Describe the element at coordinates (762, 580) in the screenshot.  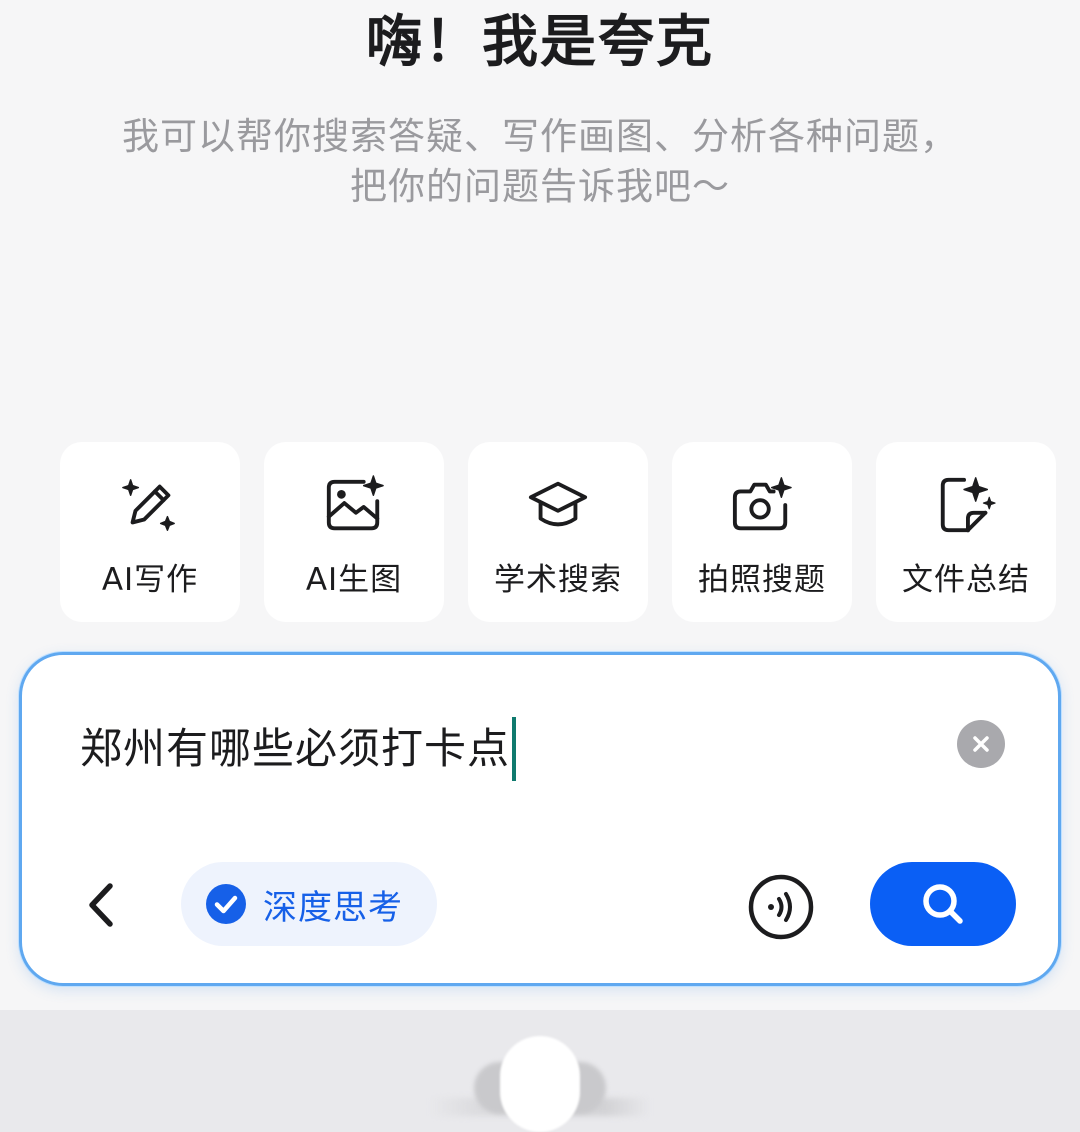
I see `tool-label: 拍照搜题` at that location.